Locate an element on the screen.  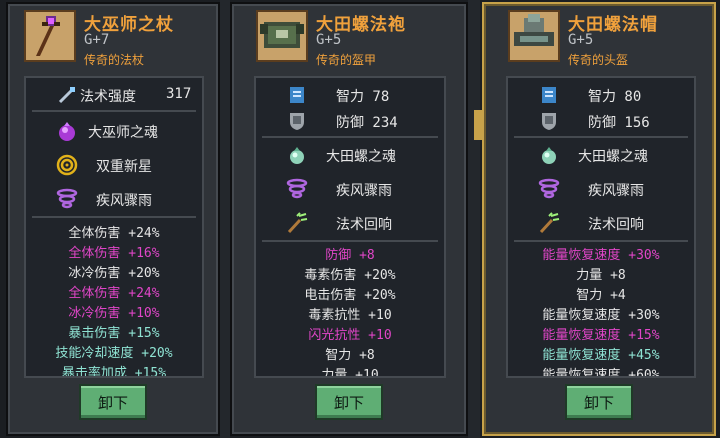
compare-tab is located at coordinates (478, 125).